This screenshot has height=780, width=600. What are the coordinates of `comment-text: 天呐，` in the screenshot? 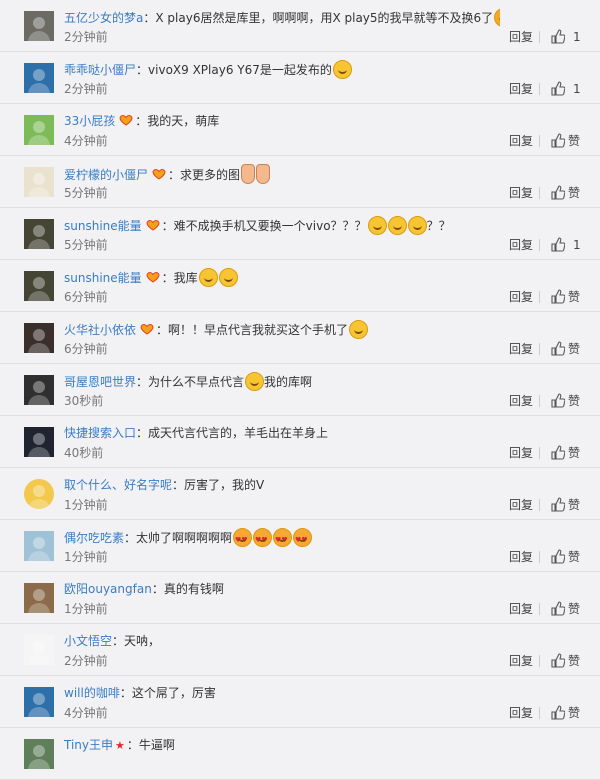 It's located at (142, 641).